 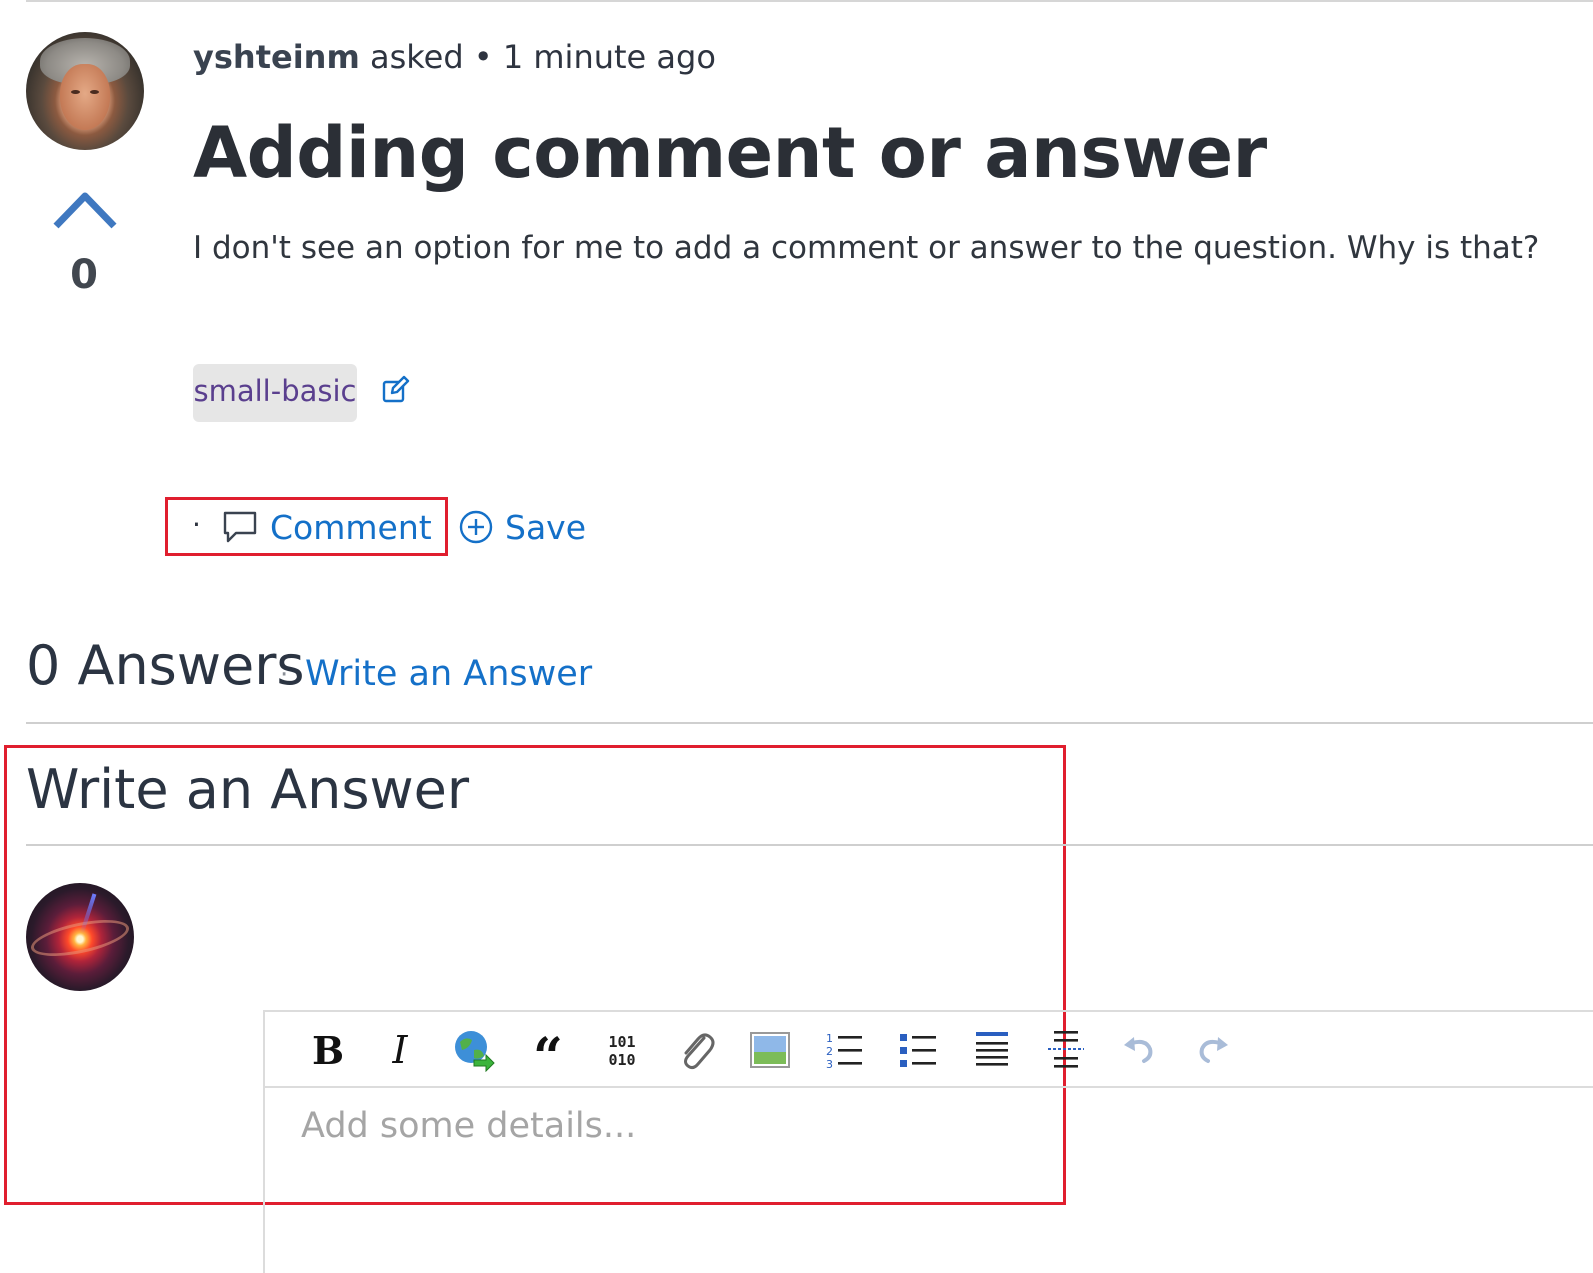 I want to click on vote-count: 0, so click(x=84, y=275).